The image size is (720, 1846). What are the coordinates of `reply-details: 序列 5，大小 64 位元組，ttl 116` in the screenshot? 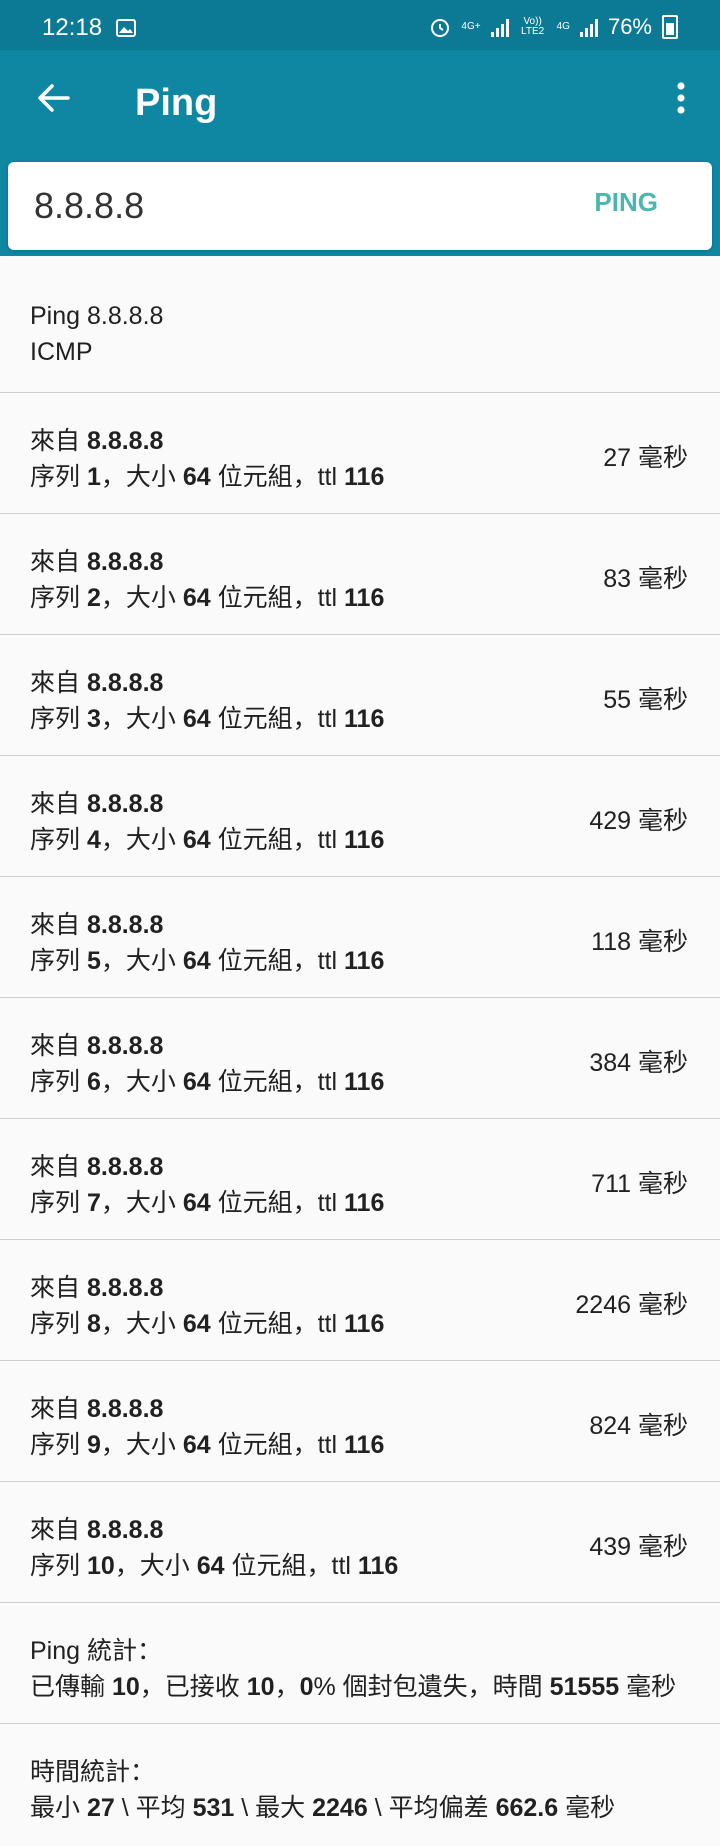 It's located at (207, 961).